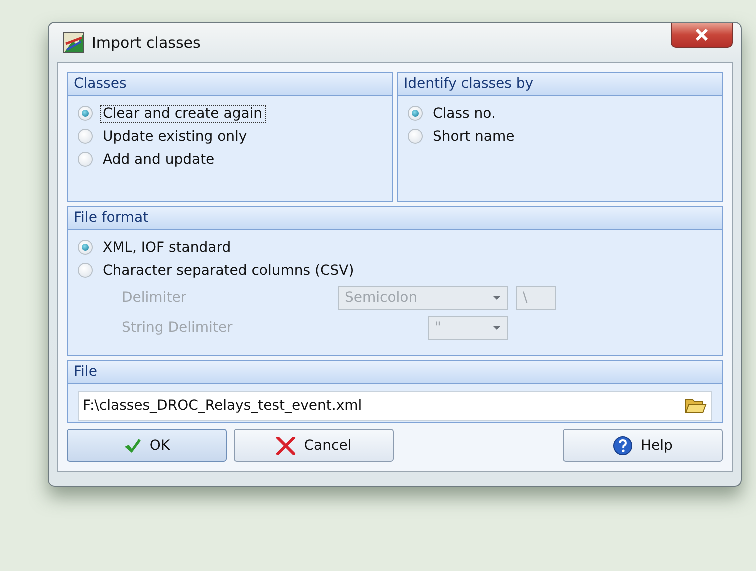 Image resolution: width=756 pixels, height=571 pixels. Describe the element at coordinates (74, 43) in the screenshot. I see `app-icon` at that location.